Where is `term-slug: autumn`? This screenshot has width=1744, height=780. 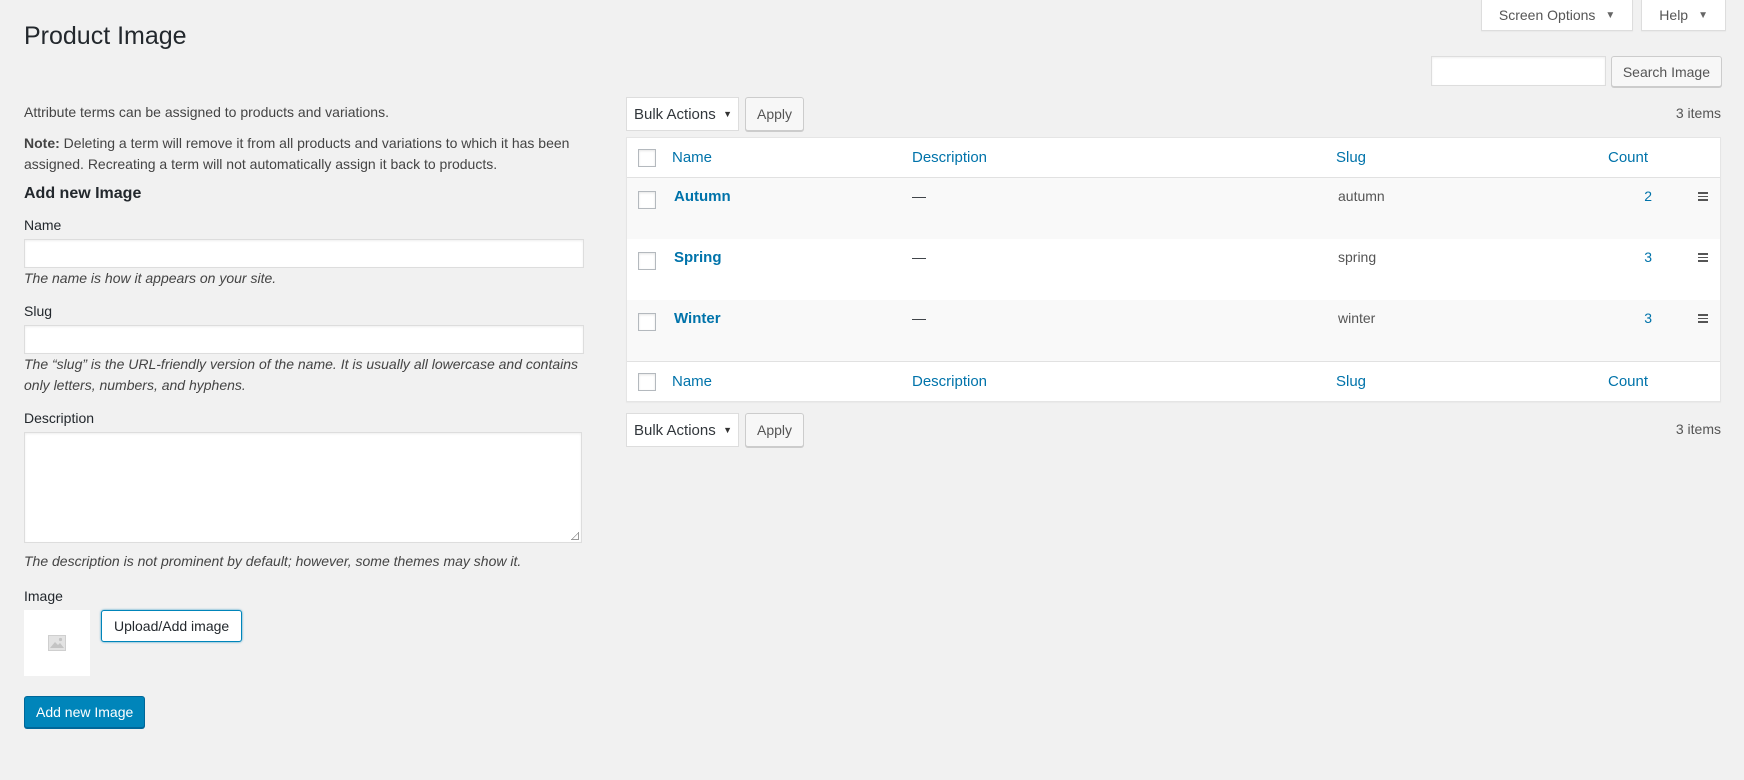 term-slug: autumn is located at coordinates (1361, 196).